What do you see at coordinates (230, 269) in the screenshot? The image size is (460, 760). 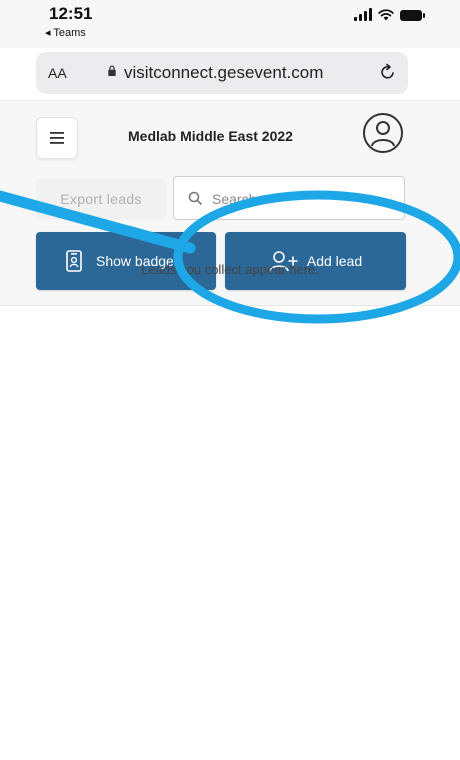 I see `empty-state-message: Leads you collect appear here.` at bounding box center [230, 269].